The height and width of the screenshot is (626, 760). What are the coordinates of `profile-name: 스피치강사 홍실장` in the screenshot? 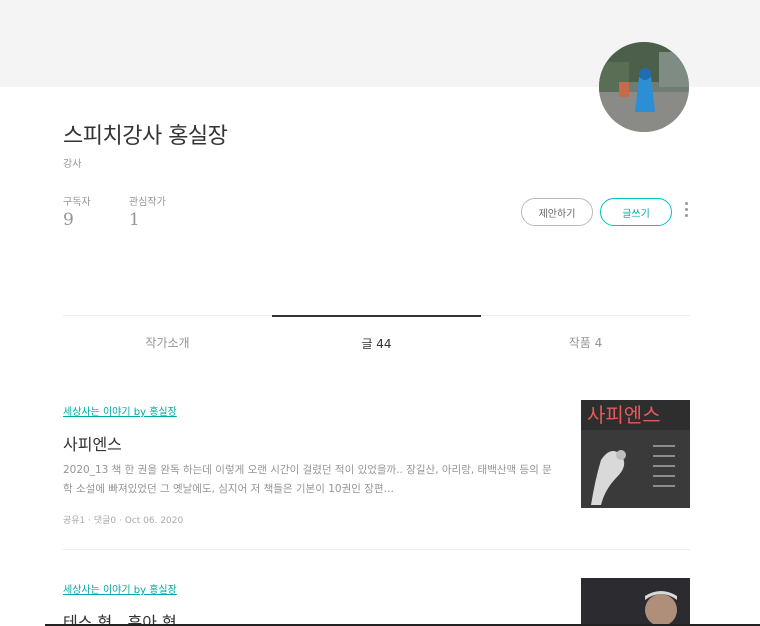 It's located at (145, 136).